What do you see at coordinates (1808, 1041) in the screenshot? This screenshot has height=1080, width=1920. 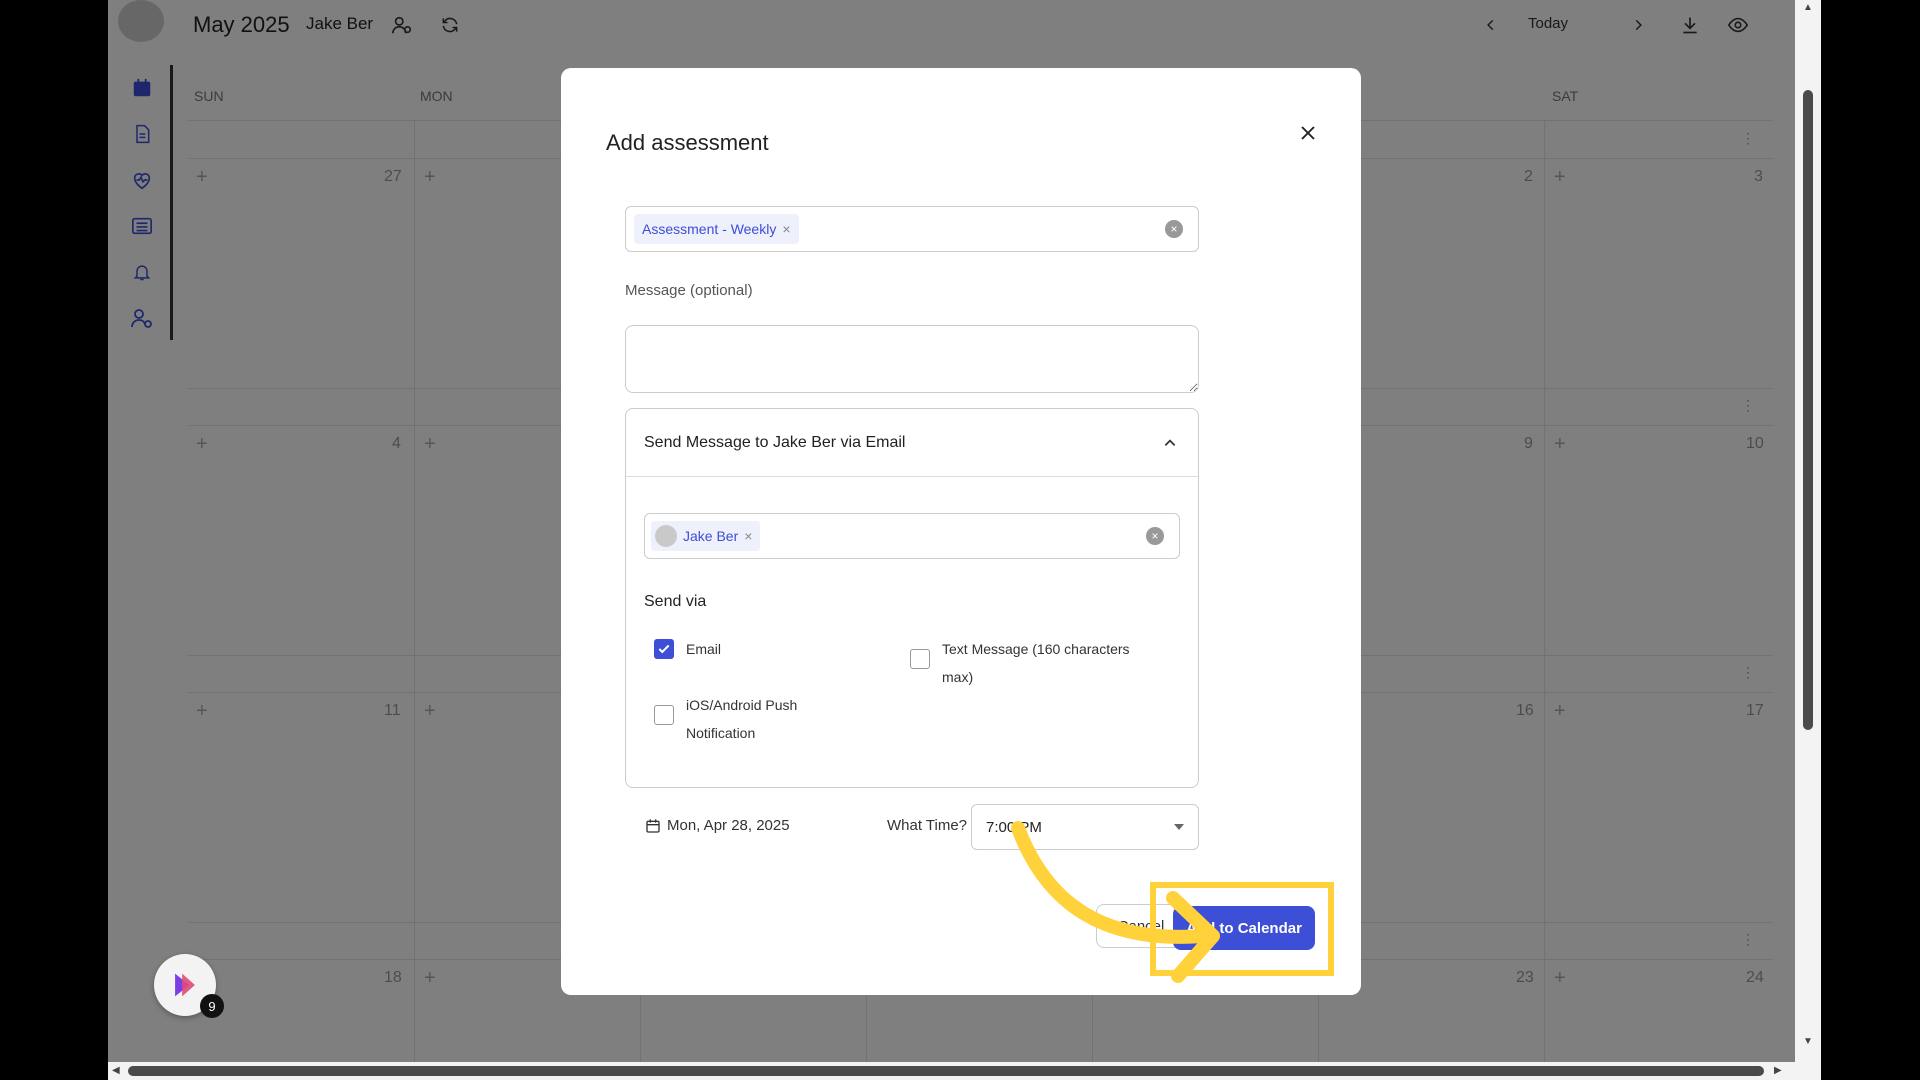 I see `scroll-down-icon: ▼` at bounding box center [1808, 1041].